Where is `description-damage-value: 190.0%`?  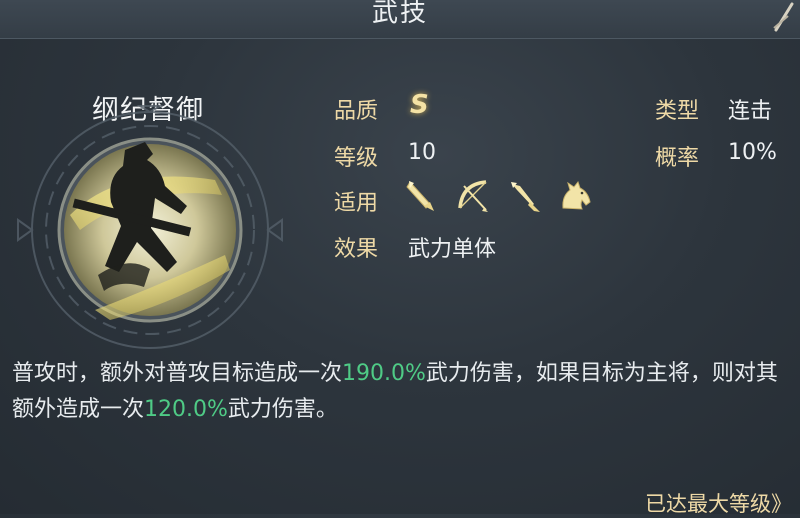 description-damage-value: 190.0% is located at coordinates (384, 373).